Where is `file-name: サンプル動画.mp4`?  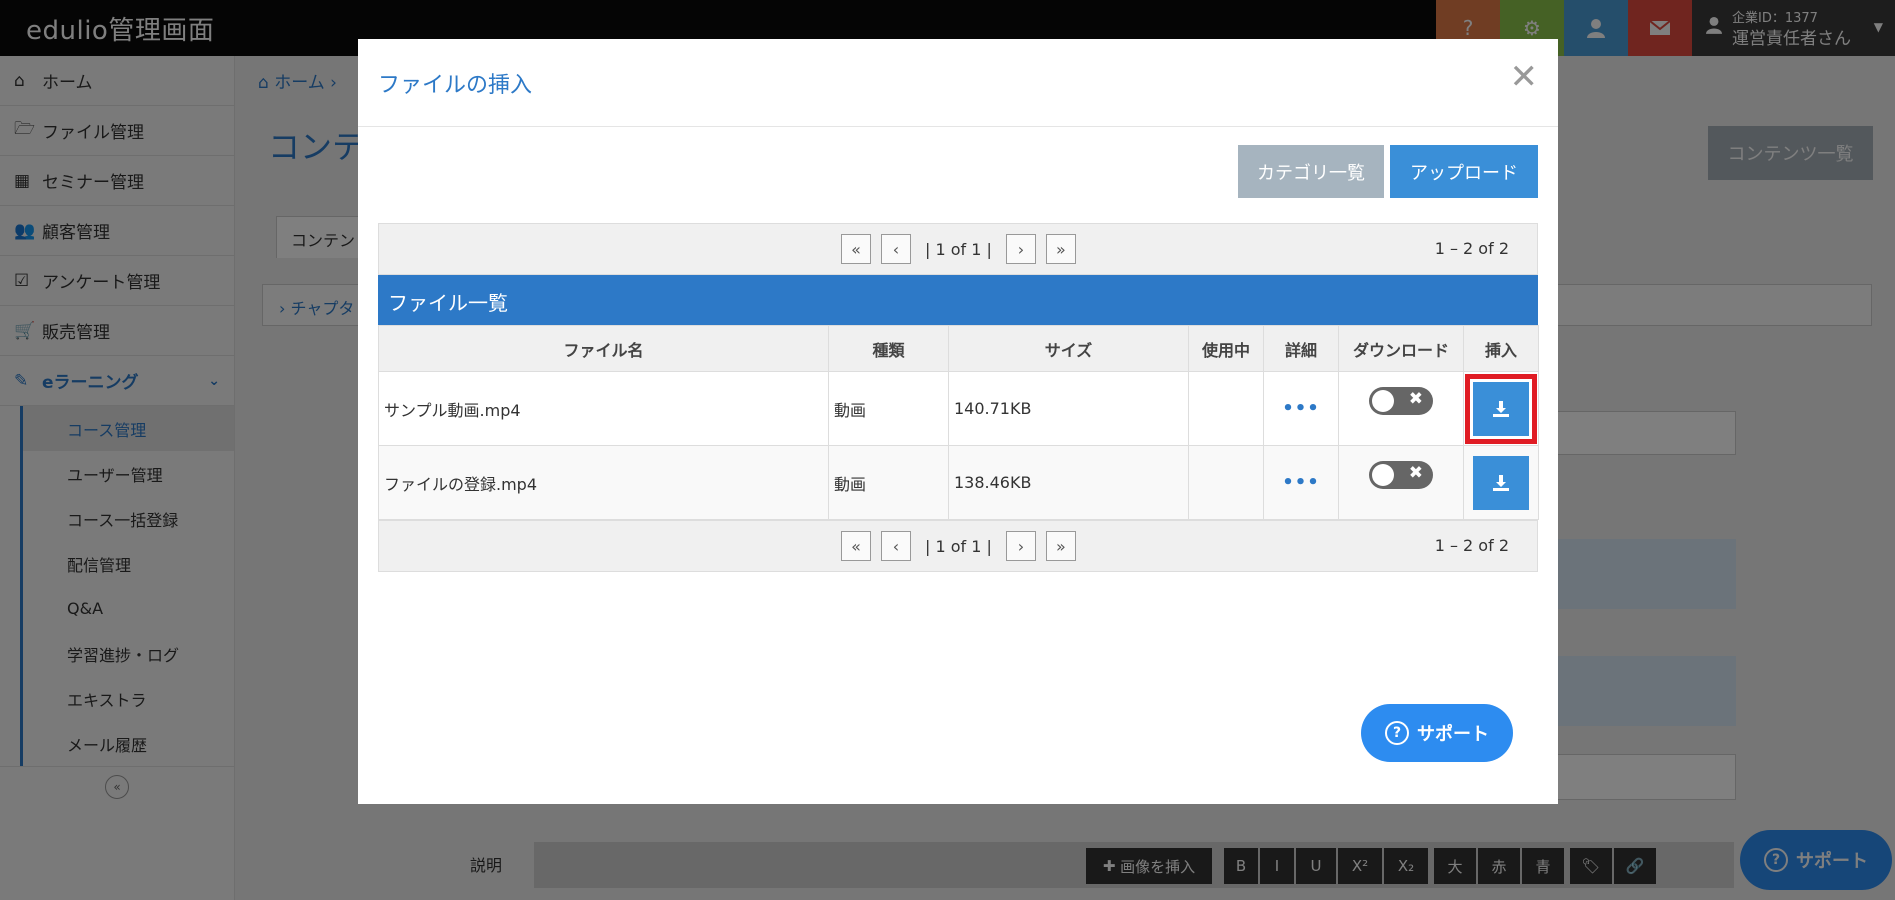
file-name: サンプル動画.mp4 is located at coordinates (603, 408).